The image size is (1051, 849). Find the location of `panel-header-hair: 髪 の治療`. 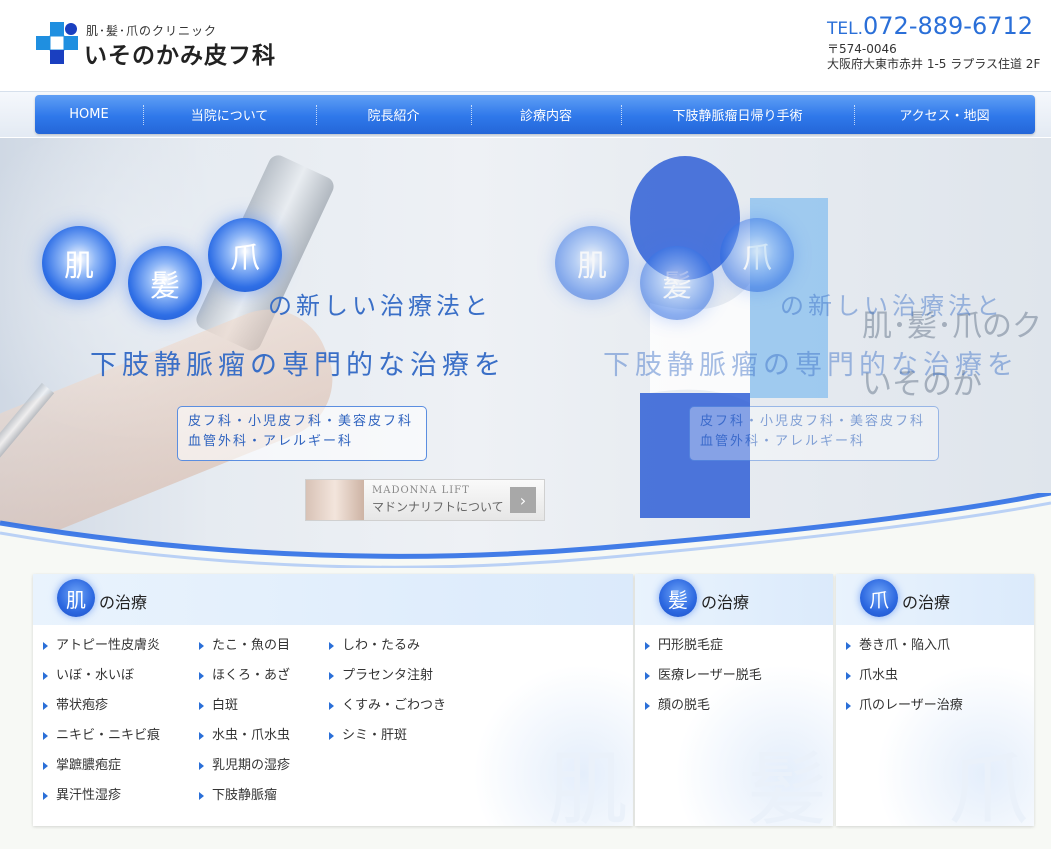

panel-header-hair: 髪 の治療 is located at coordinates (734, 599).